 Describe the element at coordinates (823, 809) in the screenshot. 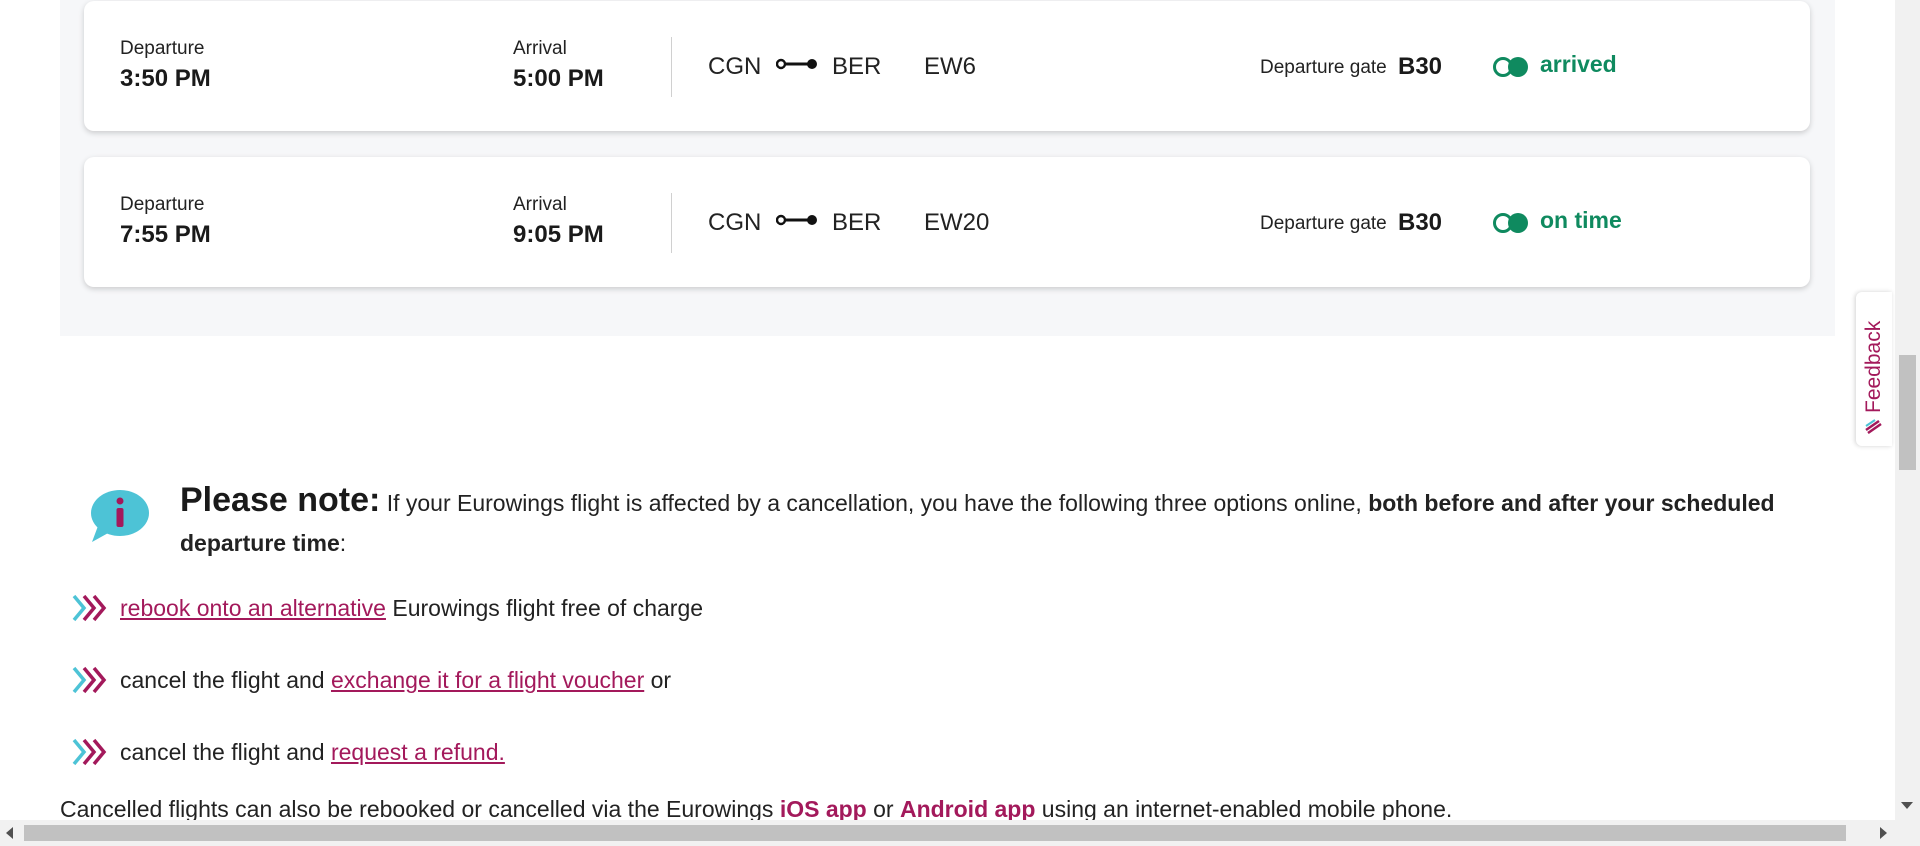

I see `ios-app-link: iOS app` at that location.